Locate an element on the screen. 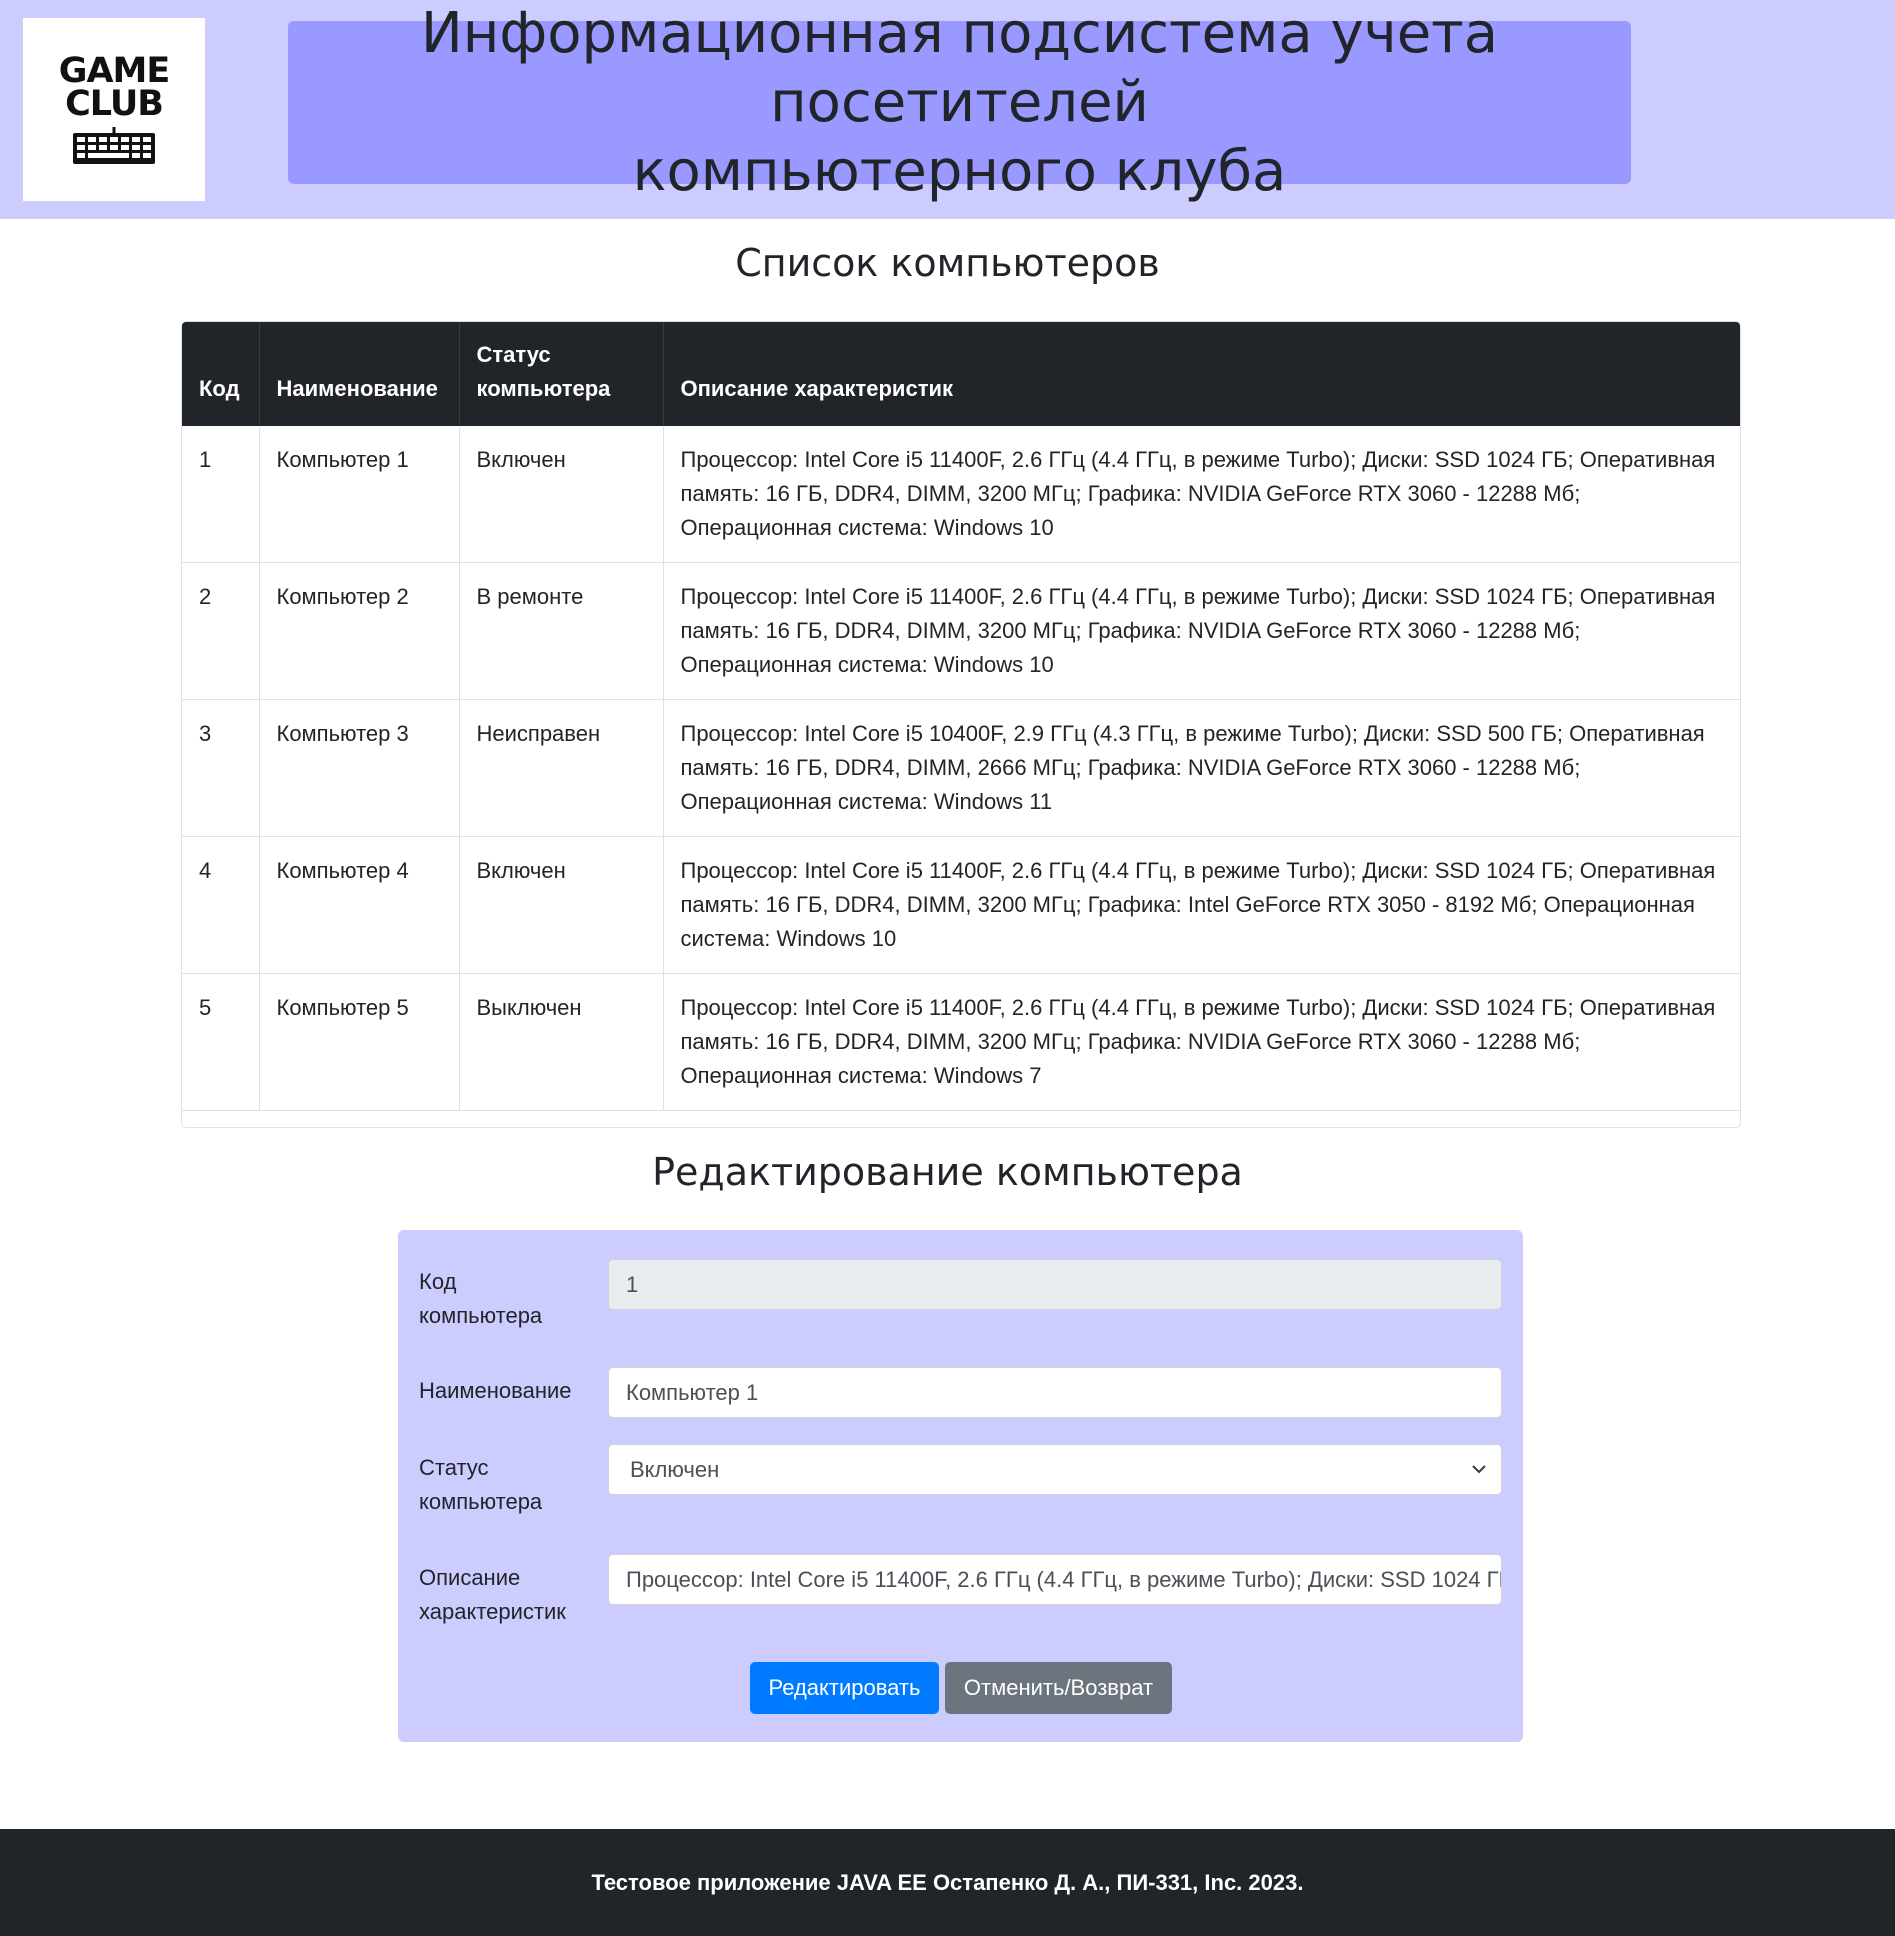 The height and width of the screenshot is (1936, 1895). game-club-logo: GAME CLUB is located at coordinates (114, 109).